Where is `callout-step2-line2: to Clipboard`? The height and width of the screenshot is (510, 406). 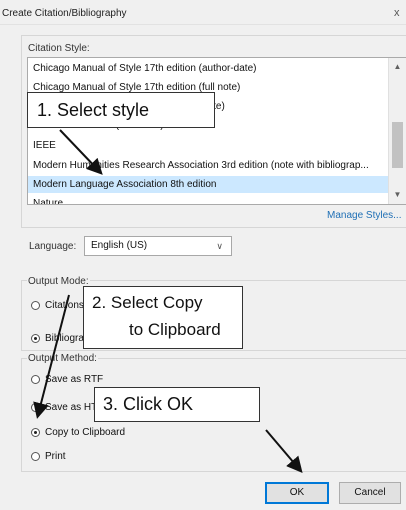 callout-step2-line2: to Clipboard is located at coordinates (175, 329).